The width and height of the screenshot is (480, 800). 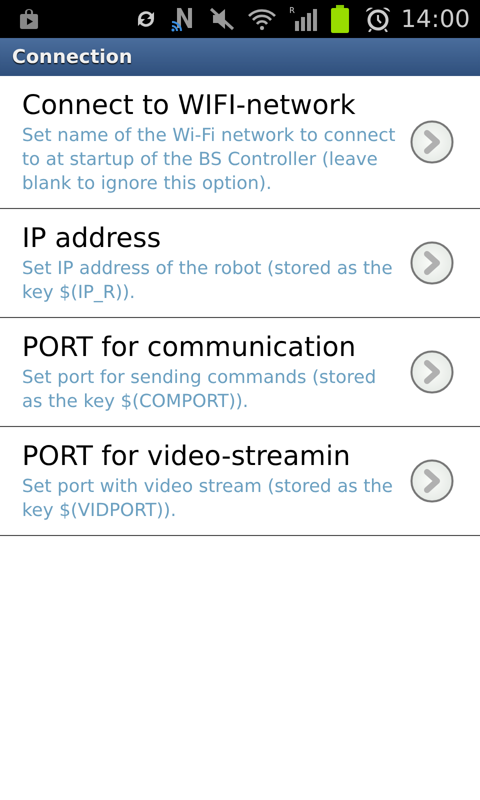 What do you see at coordinates (305, 19) in the screenshot?
I see `signal-icon` at bounding box center [305, 19].